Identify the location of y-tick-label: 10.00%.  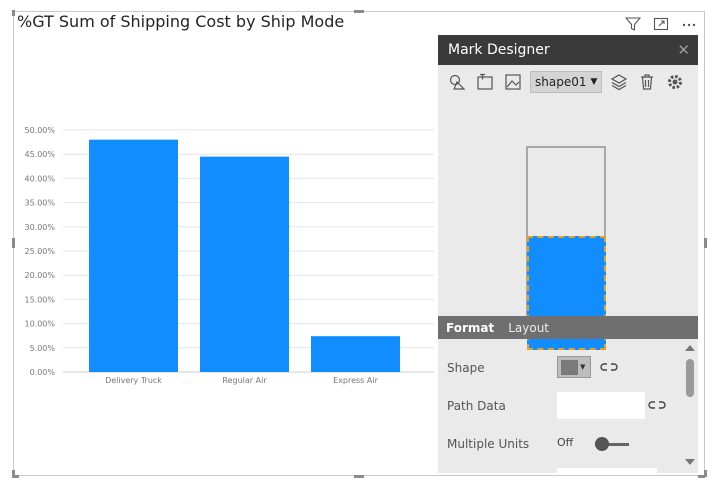
(39, 324).